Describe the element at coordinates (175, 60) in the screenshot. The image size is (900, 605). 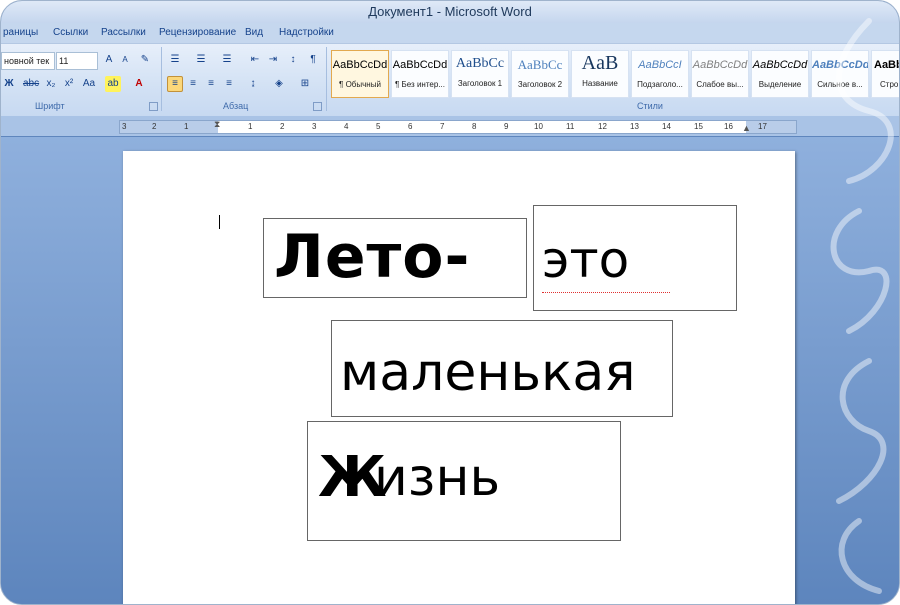
I see `bullets-icon: ☰` at that location.